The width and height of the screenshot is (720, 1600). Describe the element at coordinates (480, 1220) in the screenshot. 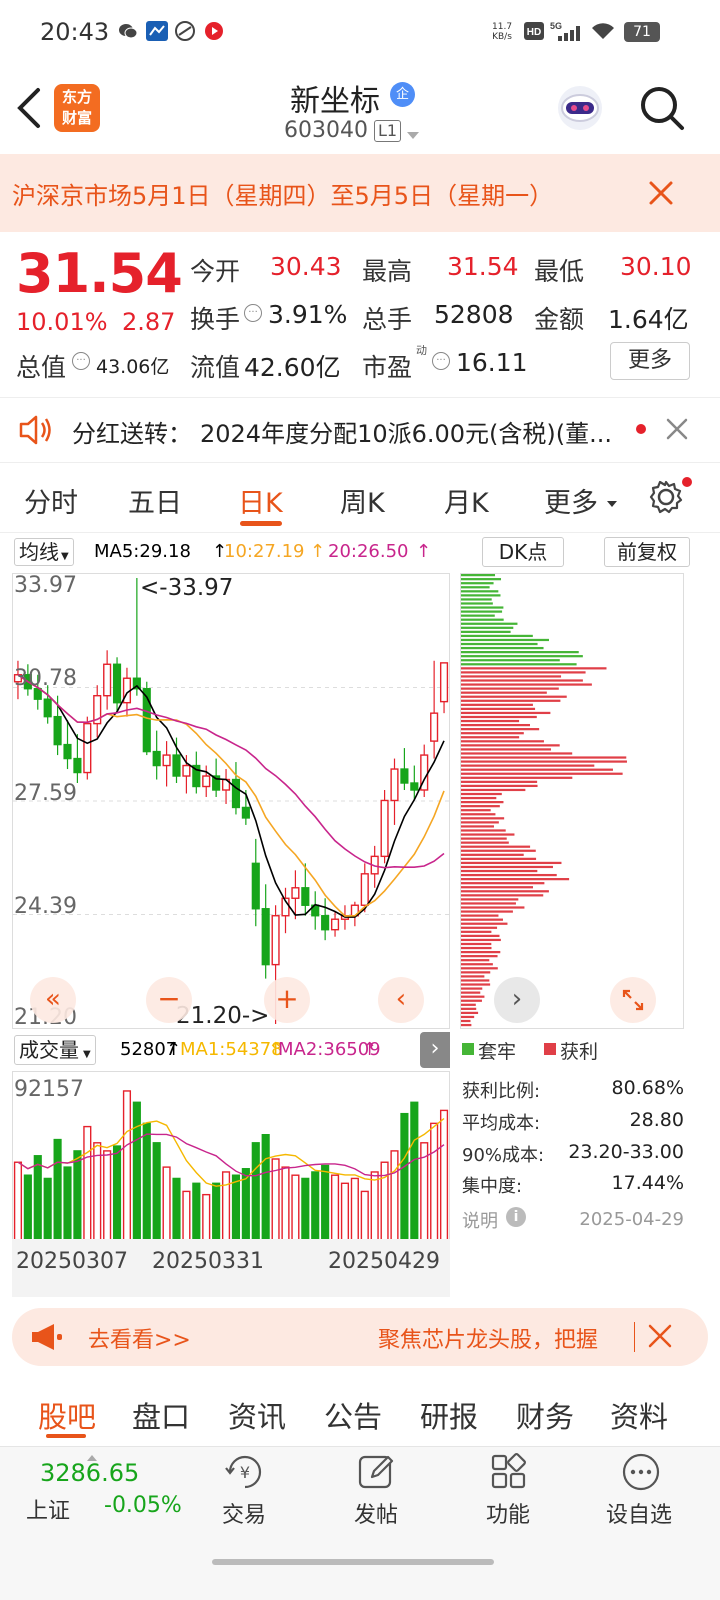

I see `explain-link: 说明` at that location.